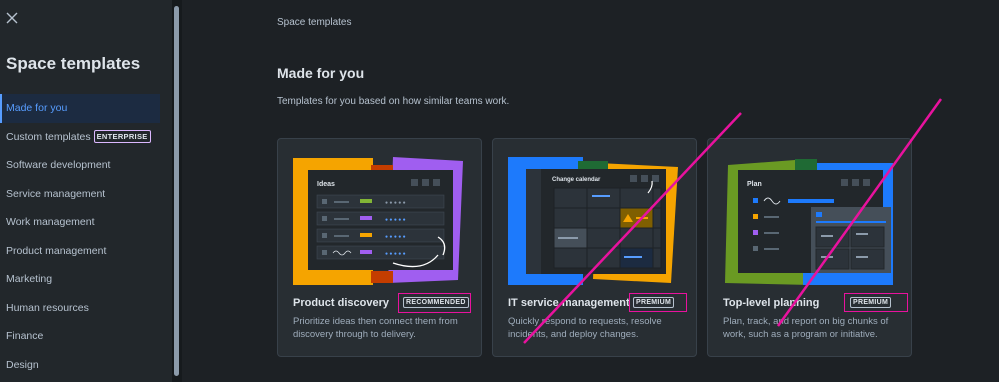 The height and width of the screenshot is (382, 999). I want to click on sidebar-item-label: Finance, so click(25, 336).